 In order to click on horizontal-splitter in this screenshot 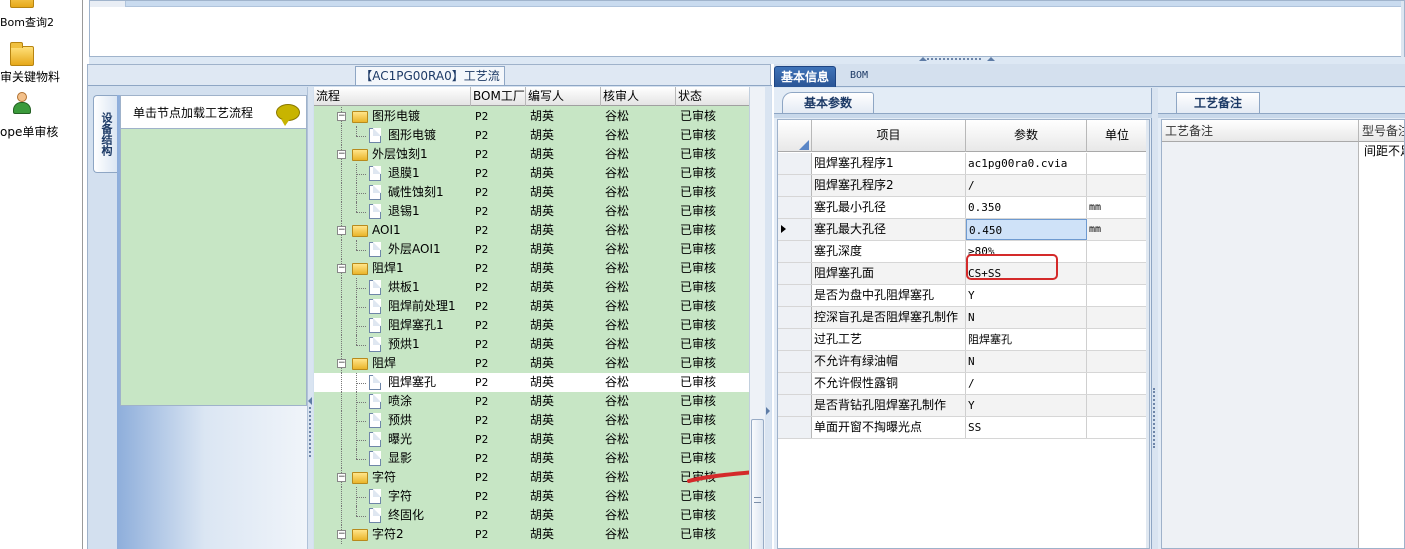, I will do `click(747, 60)`.